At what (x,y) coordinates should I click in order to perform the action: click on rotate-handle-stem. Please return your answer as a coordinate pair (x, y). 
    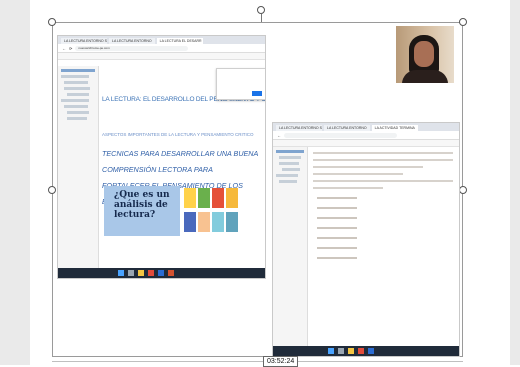
    Looking at the image, I should click on (261, 18).